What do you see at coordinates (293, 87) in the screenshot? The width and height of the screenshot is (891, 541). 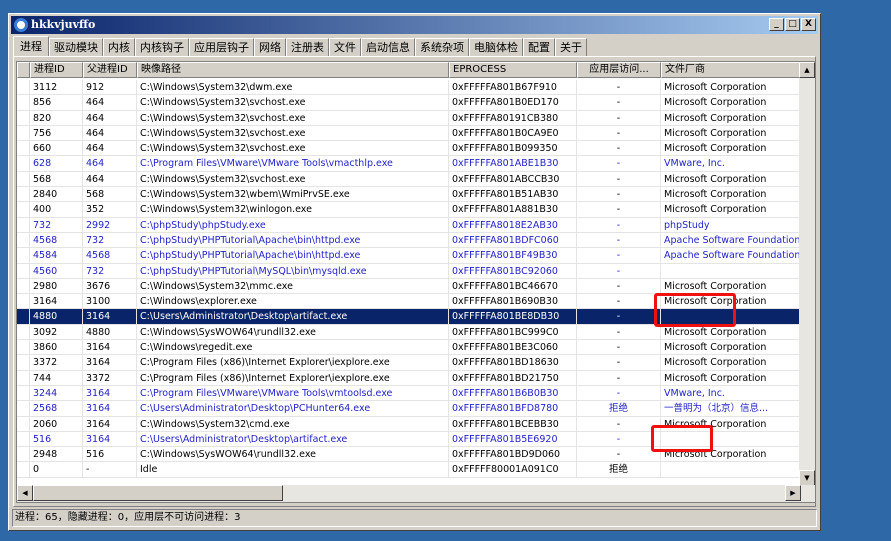 I see `cell-path: C:\Windows\System32\dwm.exe` at bounding box center [293, 87].